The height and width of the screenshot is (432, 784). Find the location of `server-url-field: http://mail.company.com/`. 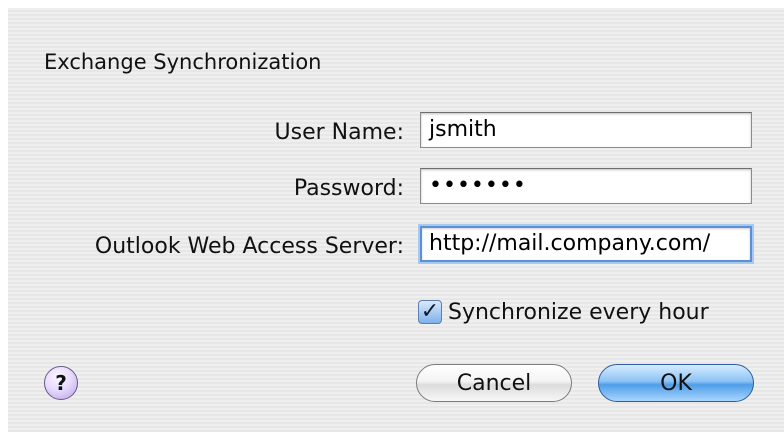

server-url-field: http://mail.company.com/ is located at coordinates (586, 244).